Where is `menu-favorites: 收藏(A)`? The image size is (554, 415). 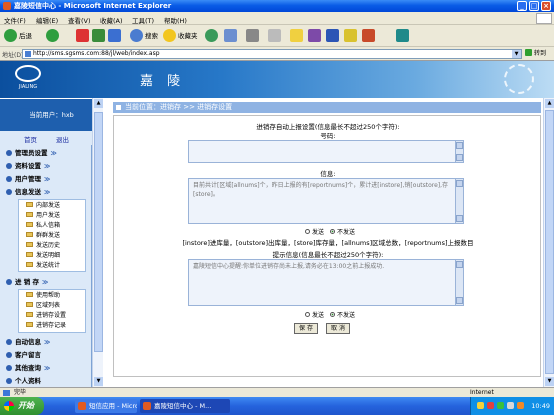
menu-favorites: 收藏(A) is located at coordinates (111, 20).